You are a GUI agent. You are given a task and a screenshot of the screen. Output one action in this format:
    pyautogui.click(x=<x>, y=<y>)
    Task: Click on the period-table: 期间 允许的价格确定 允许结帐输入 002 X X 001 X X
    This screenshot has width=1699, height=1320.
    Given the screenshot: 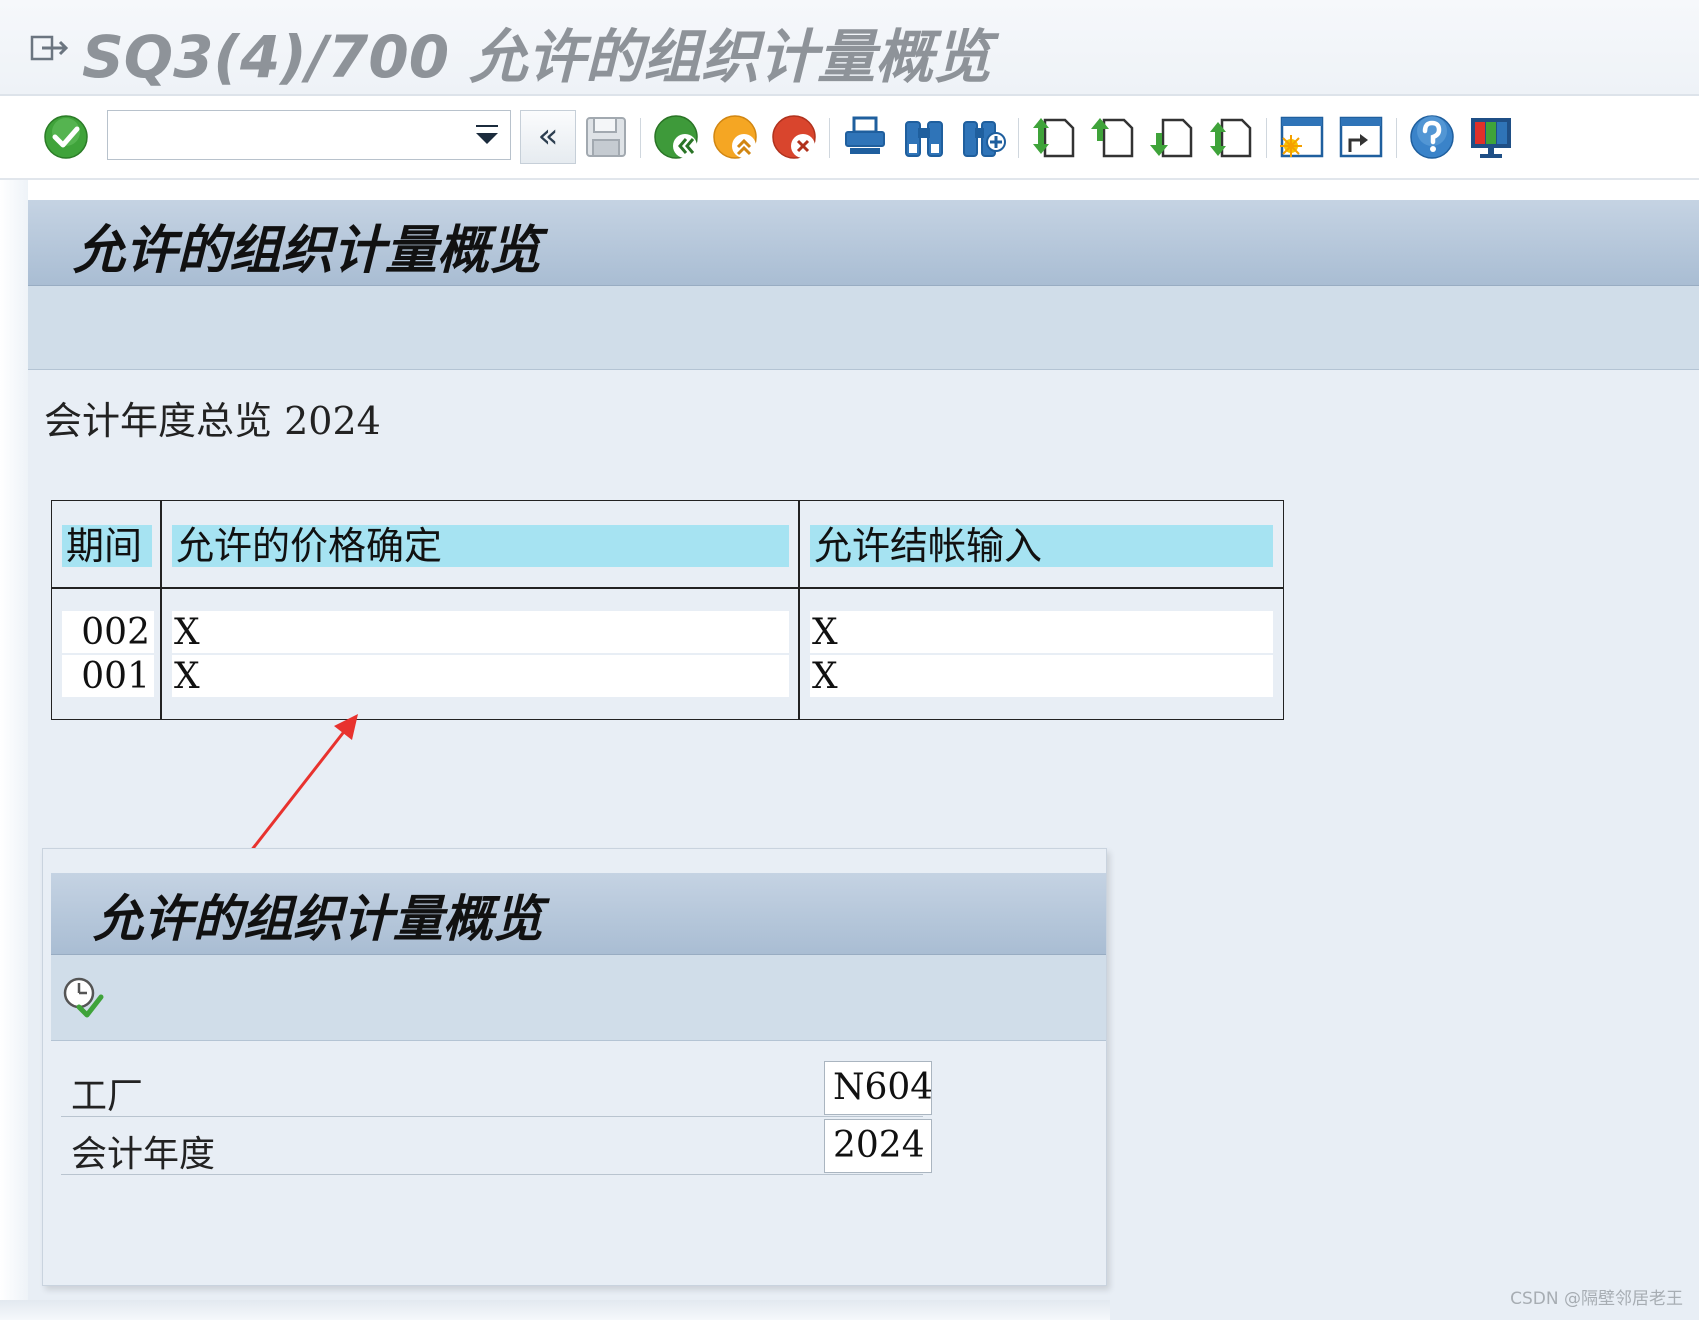 What is the action you would take?
    pyautogui.click(x=667, y=610)
    